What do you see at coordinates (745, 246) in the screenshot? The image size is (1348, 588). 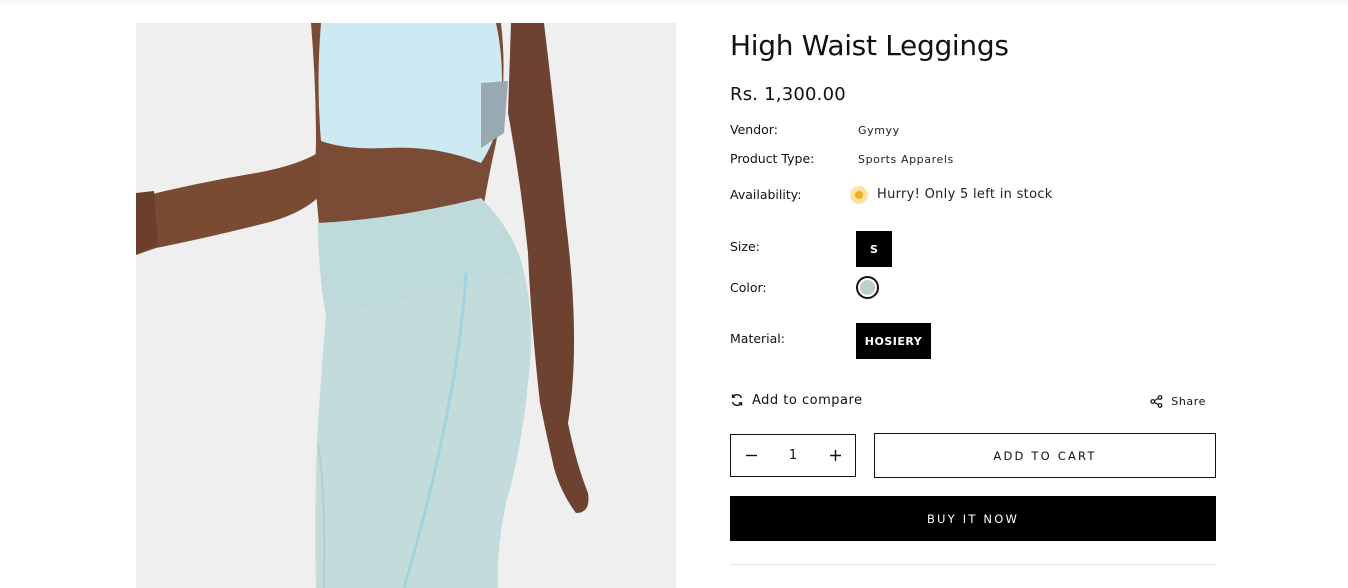 I see `size-label: Size:` at bounding box center [745, 246].